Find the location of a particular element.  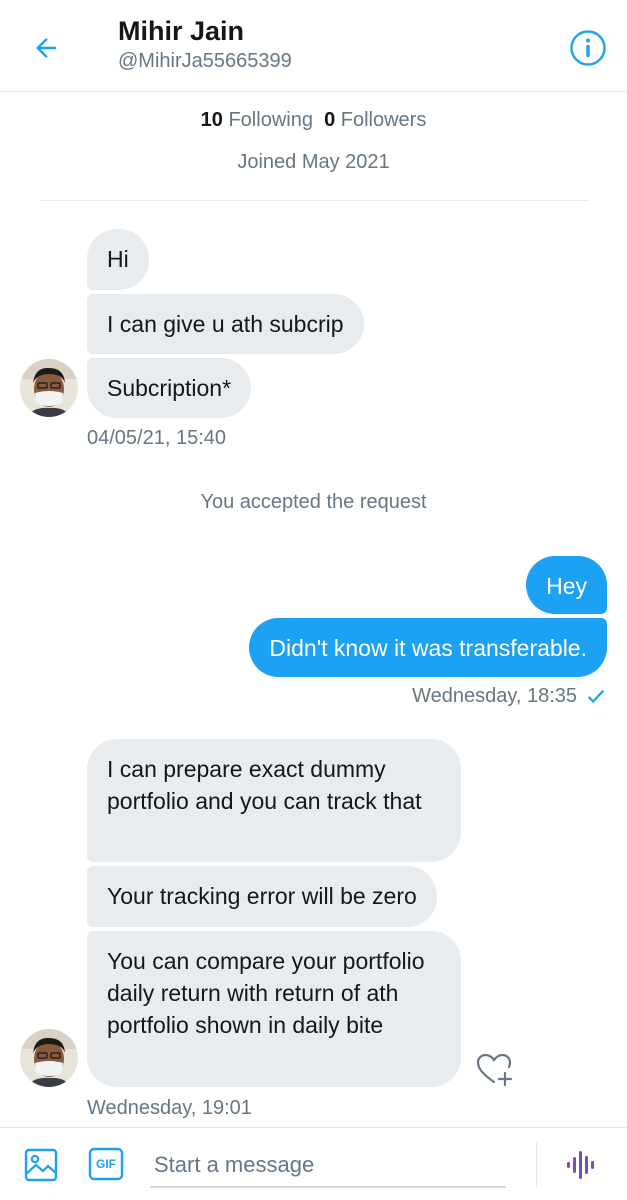

message-input is located at coordinates (328, 1166).